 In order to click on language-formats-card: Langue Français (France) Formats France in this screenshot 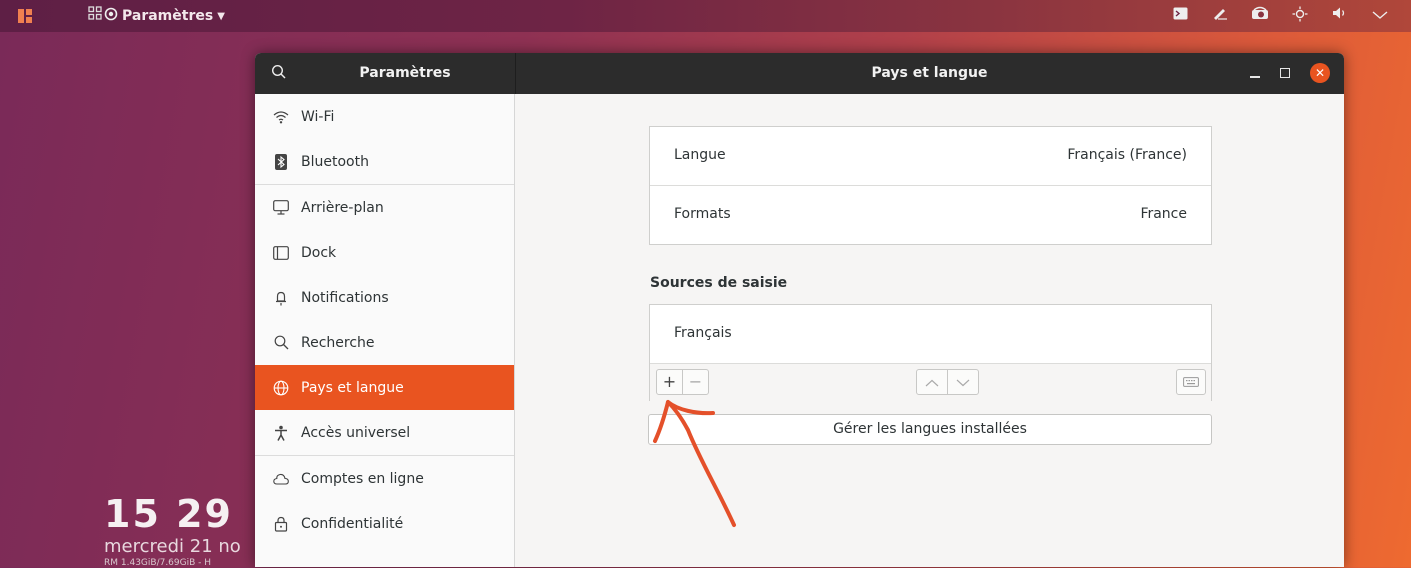, I will do `click(930, 185)`.